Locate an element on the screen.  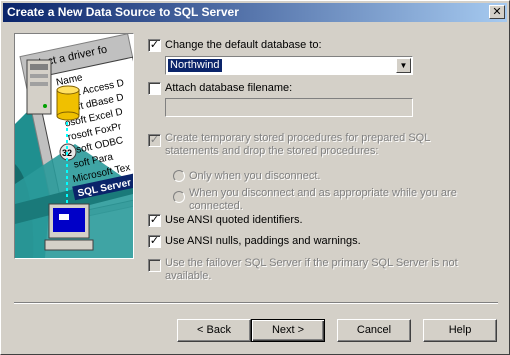
window-title: Create a New Data Source to SQL Server is located at coordinates (123, 12).